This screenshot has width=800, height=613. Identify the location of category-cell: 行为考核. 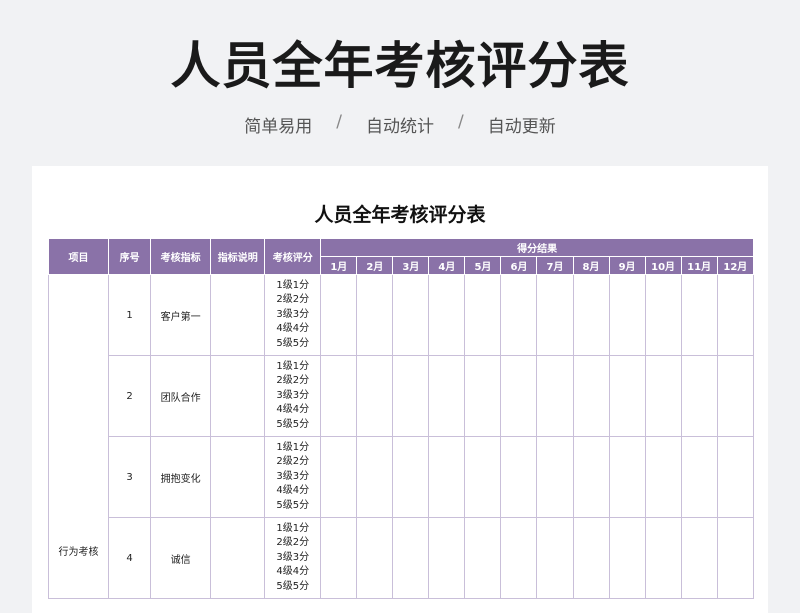
(78, 436).